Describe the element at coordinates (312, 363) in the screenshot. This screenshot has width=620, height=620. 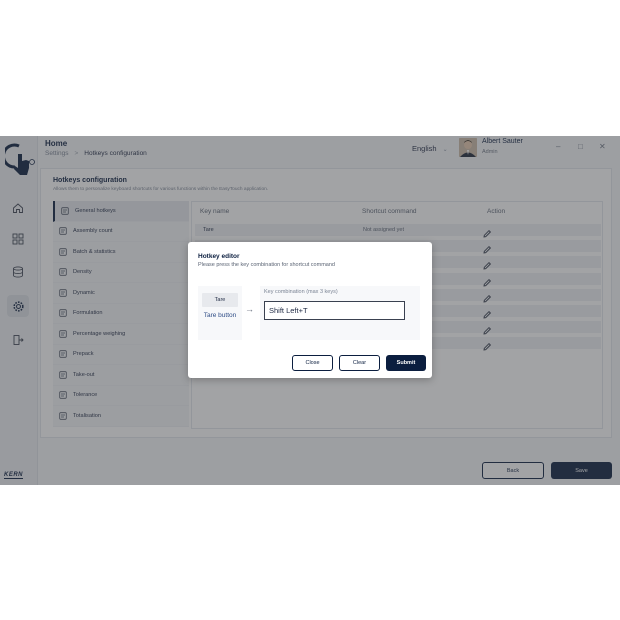
I see `close-button: Close` at that location.